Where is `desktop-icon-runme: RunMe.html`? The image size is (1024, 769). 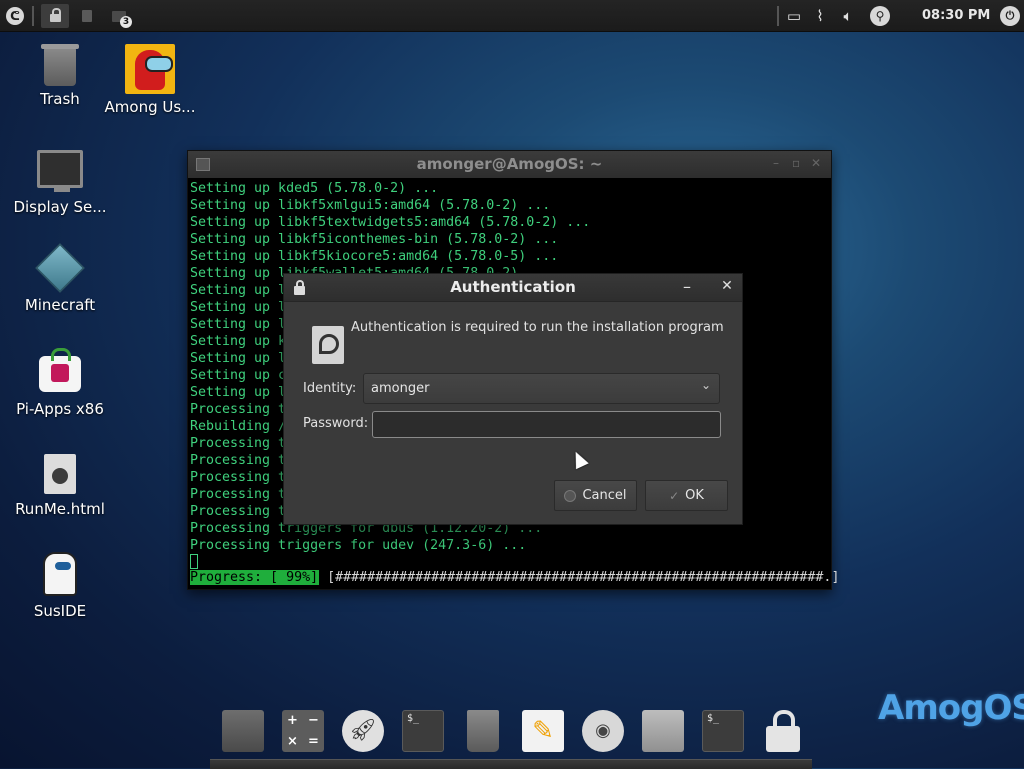 desktop-icon-runme: RunMe.html is located at coordinates (60, 486).